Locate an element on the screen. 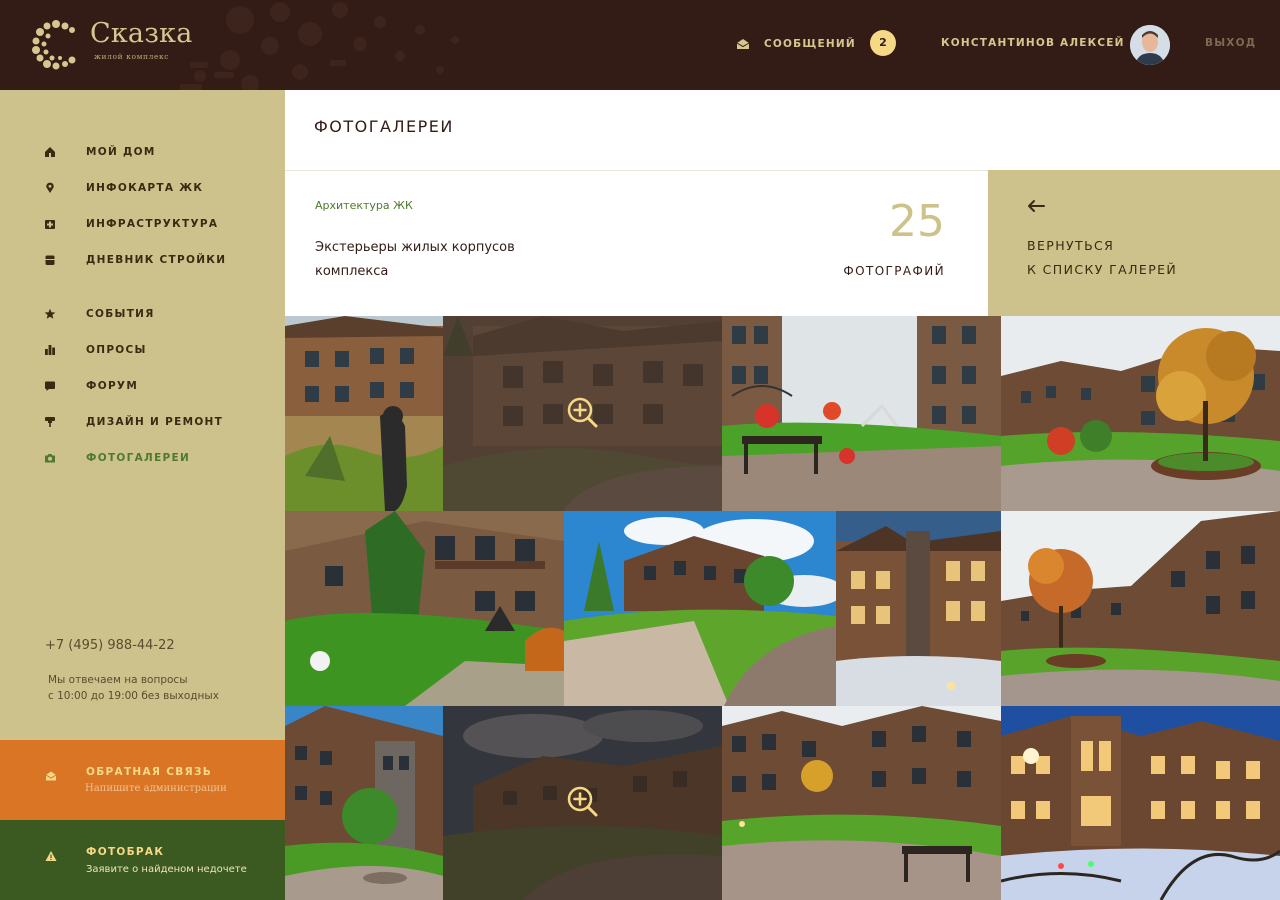 This screenshot has width=1280, height=900. logo: Сказка жилой комплекс is located at coordinates (115, 44).